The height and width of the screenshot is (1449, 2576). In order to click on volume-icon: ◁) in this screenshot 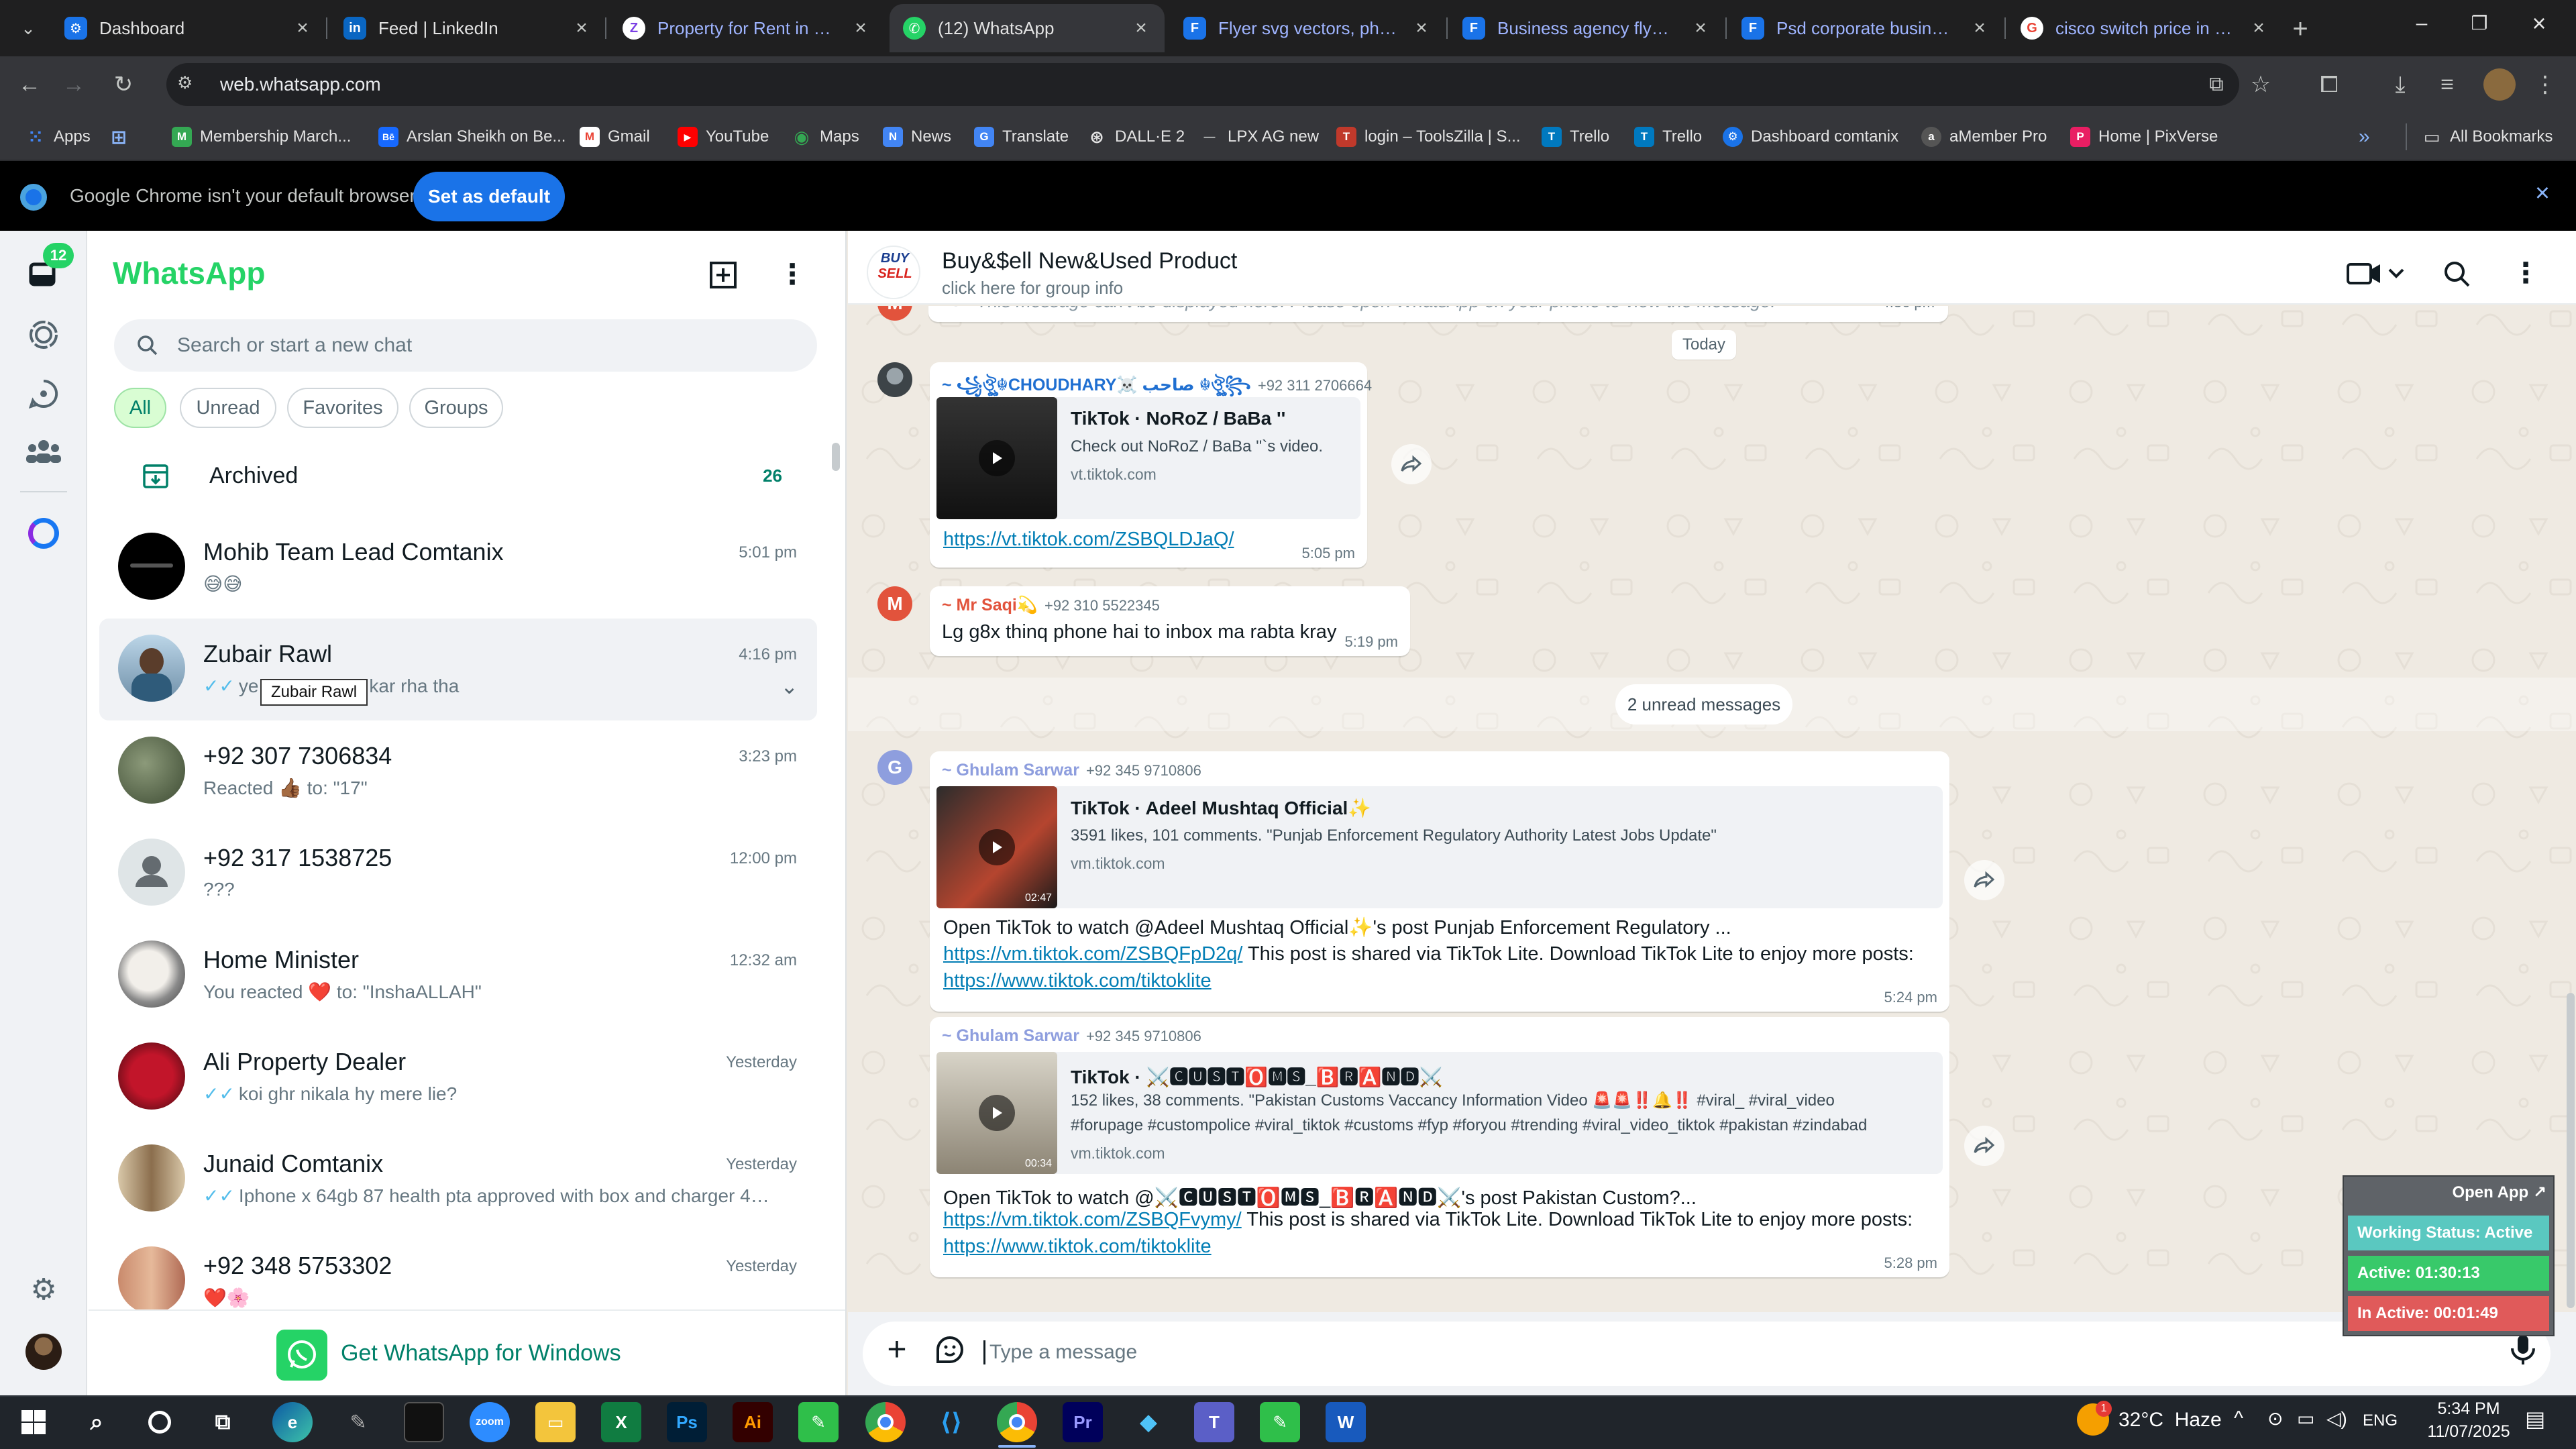, I will do `click(2336, 1418)`.